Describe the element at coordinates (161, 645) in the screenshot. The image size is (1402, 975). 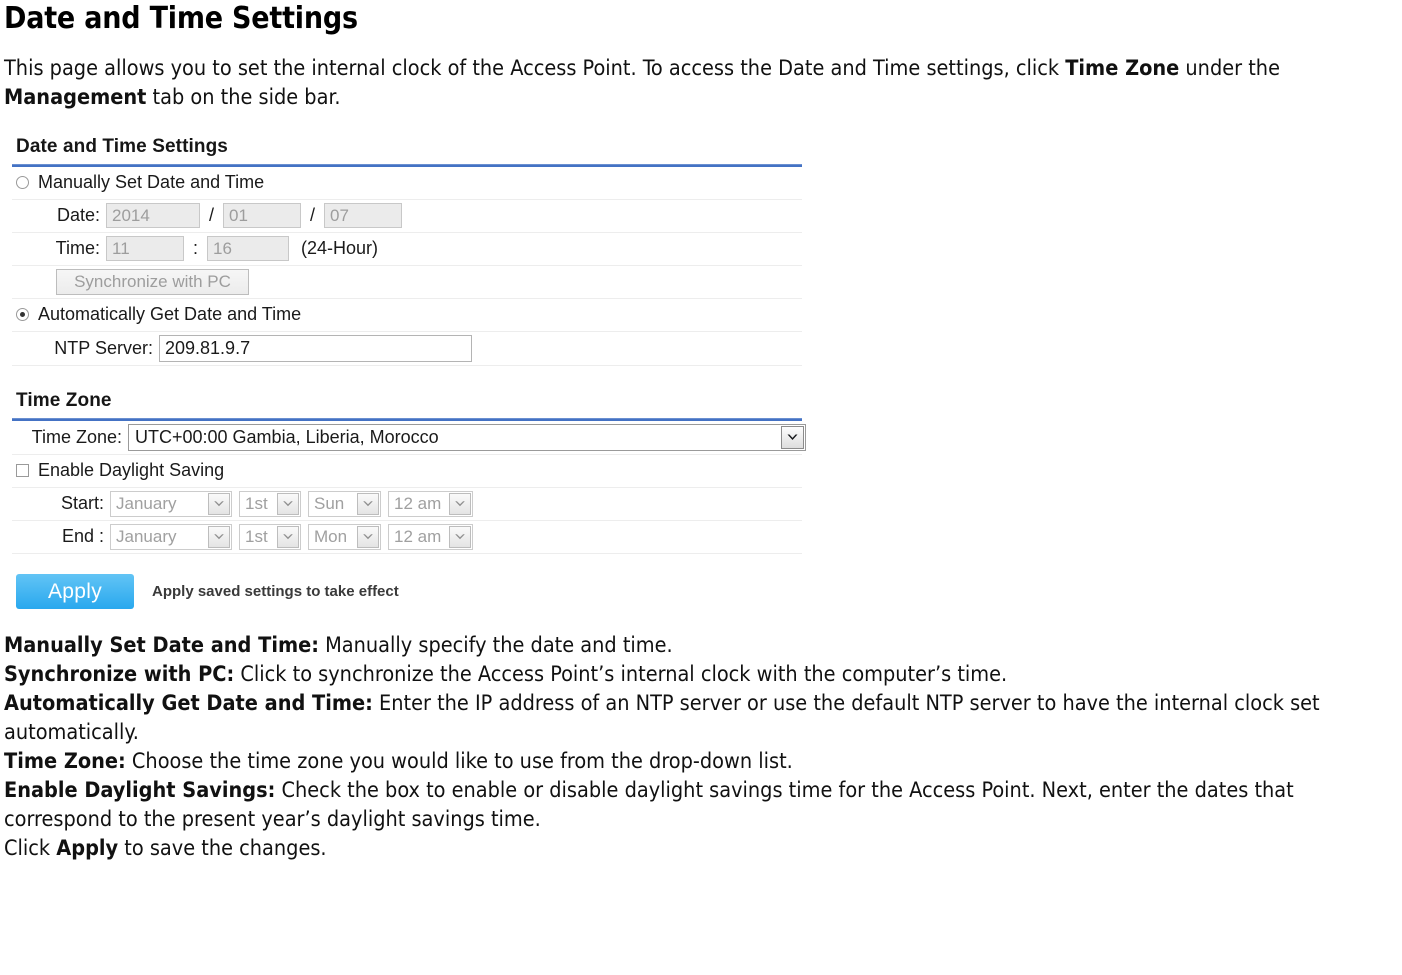
I see `description-term: Manually Set Date and Time:` at that location.